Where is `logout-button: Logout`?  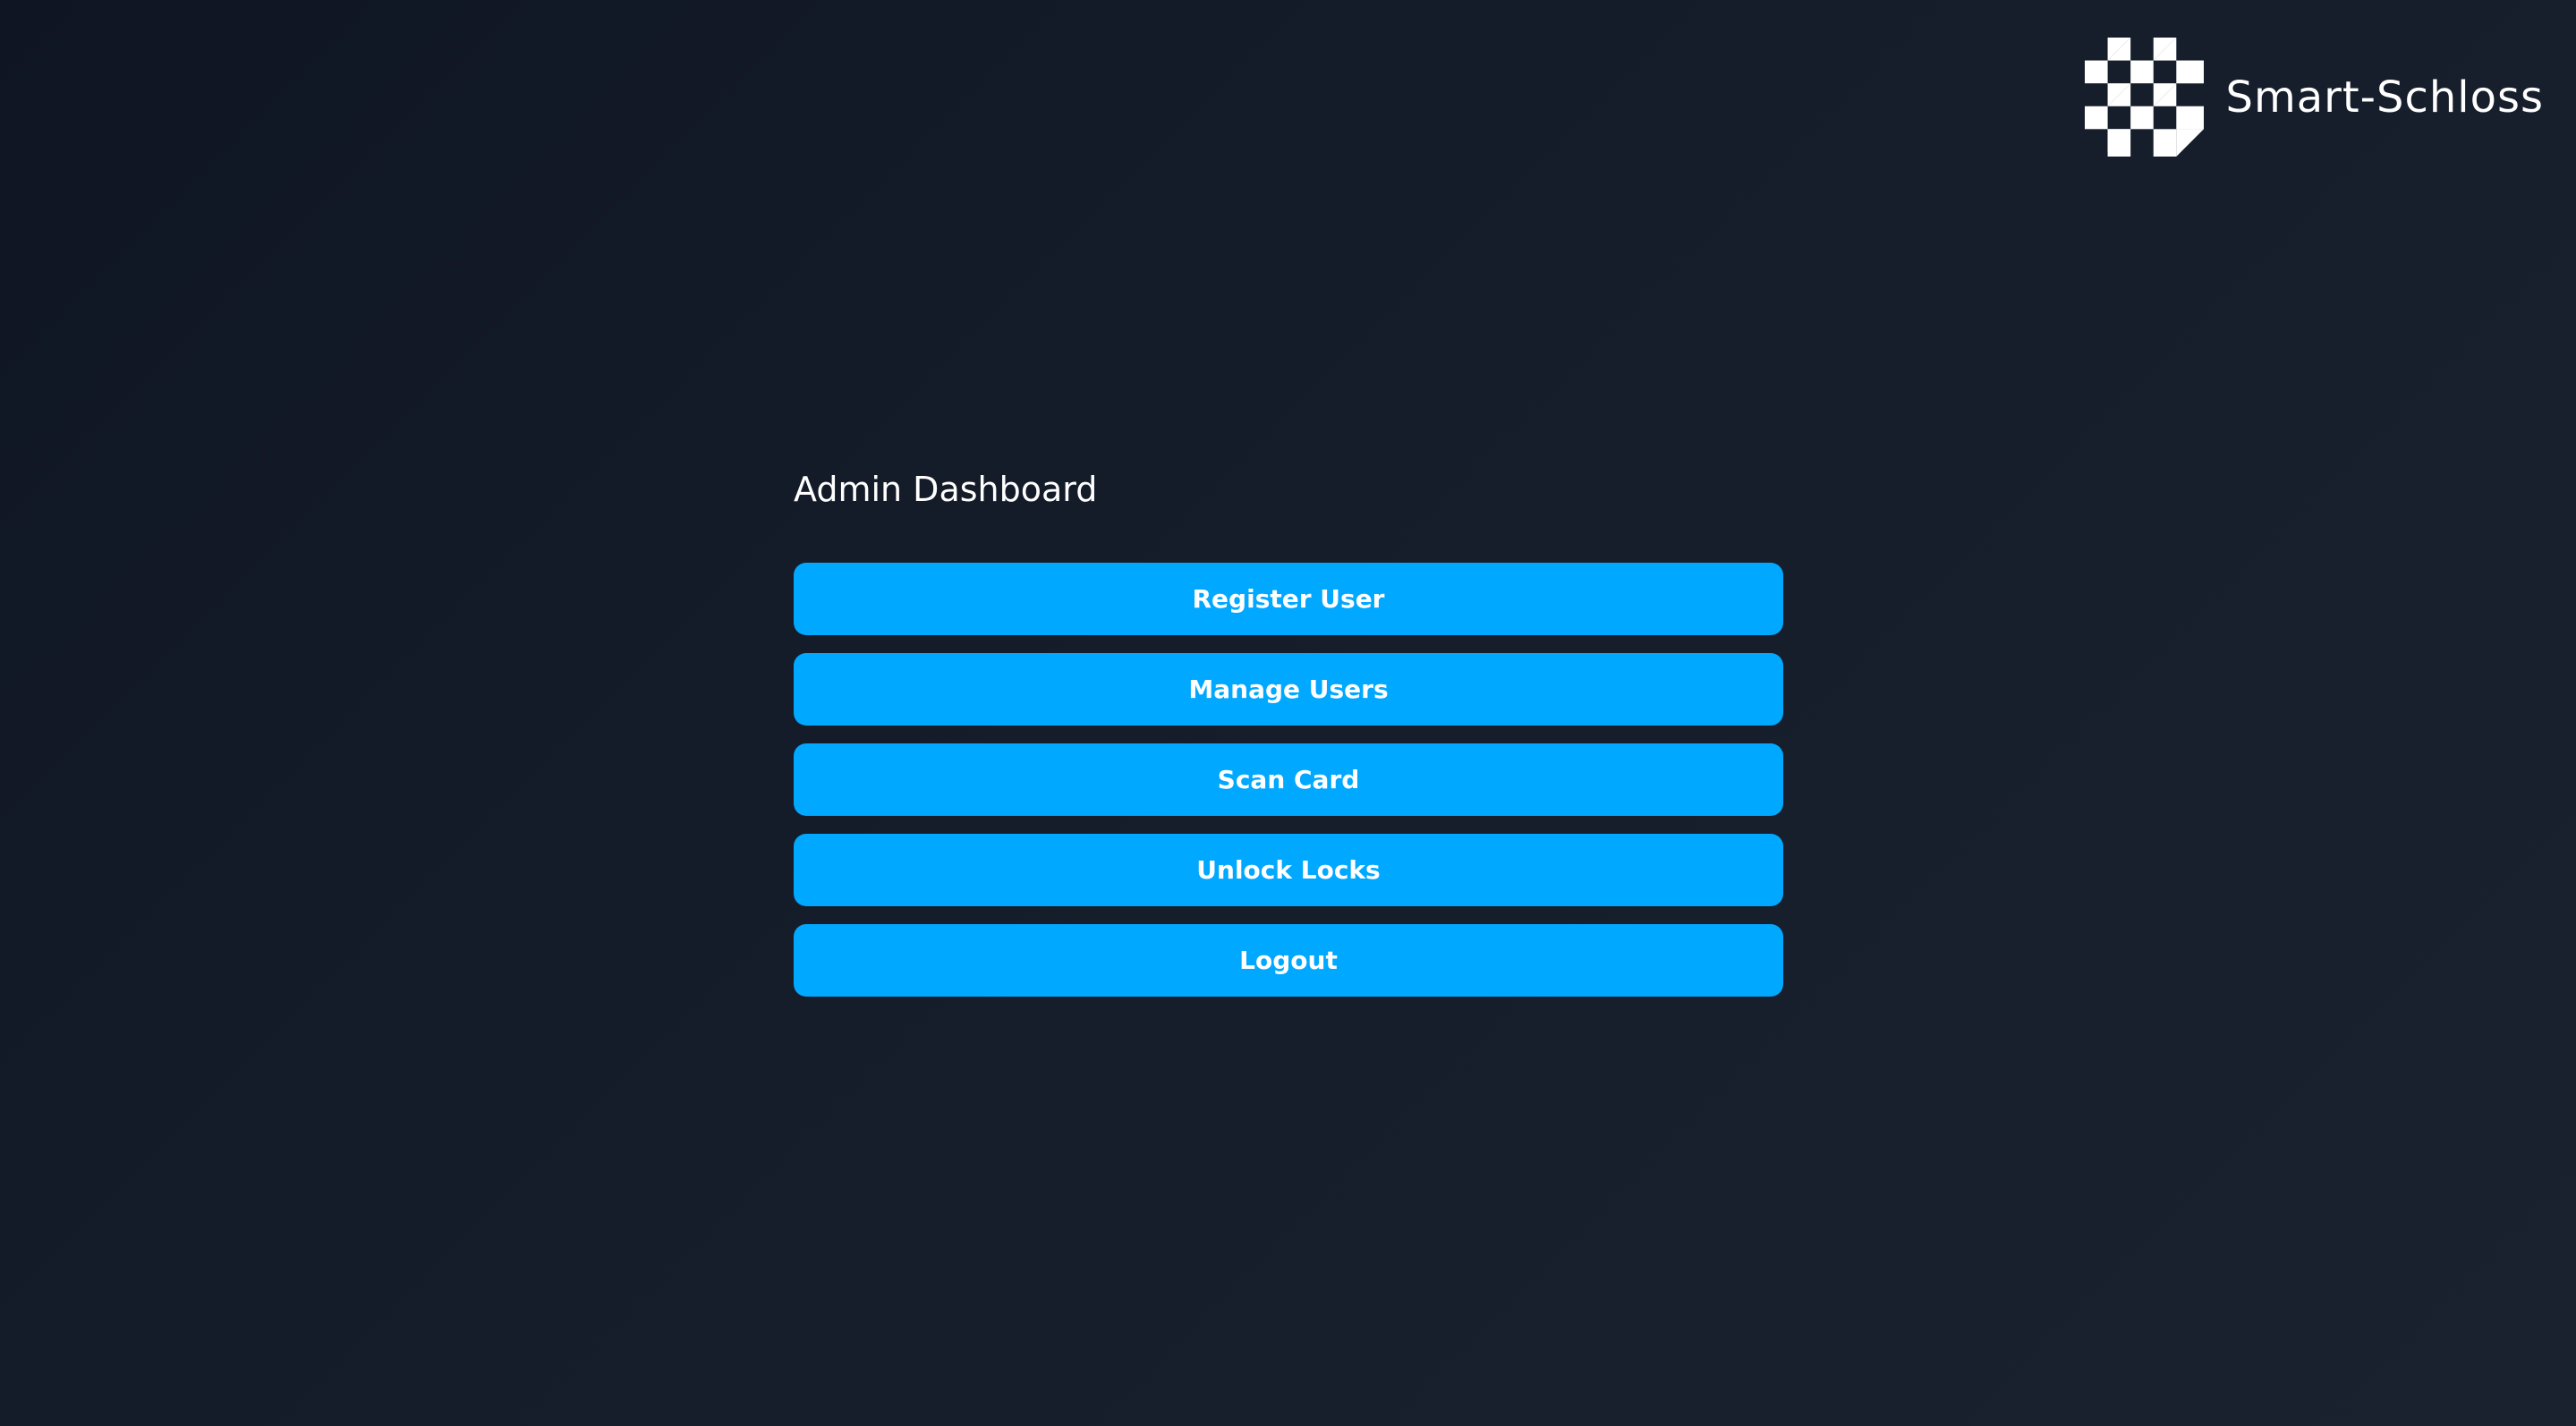
logout-button: Logout is located at coordinates (1288, 961).